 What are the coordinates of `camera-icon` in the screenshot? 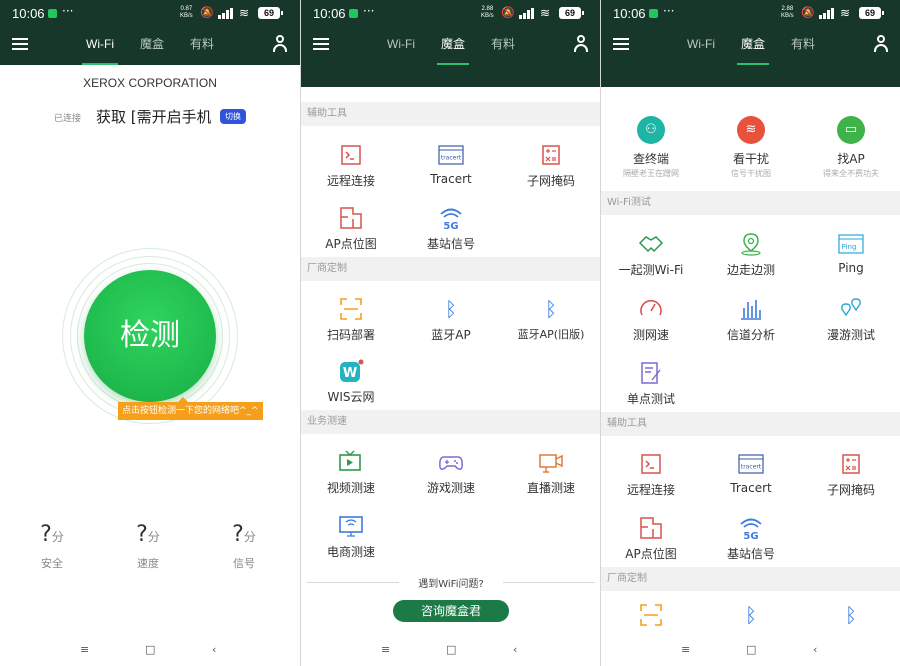 It's located at (551, 463).